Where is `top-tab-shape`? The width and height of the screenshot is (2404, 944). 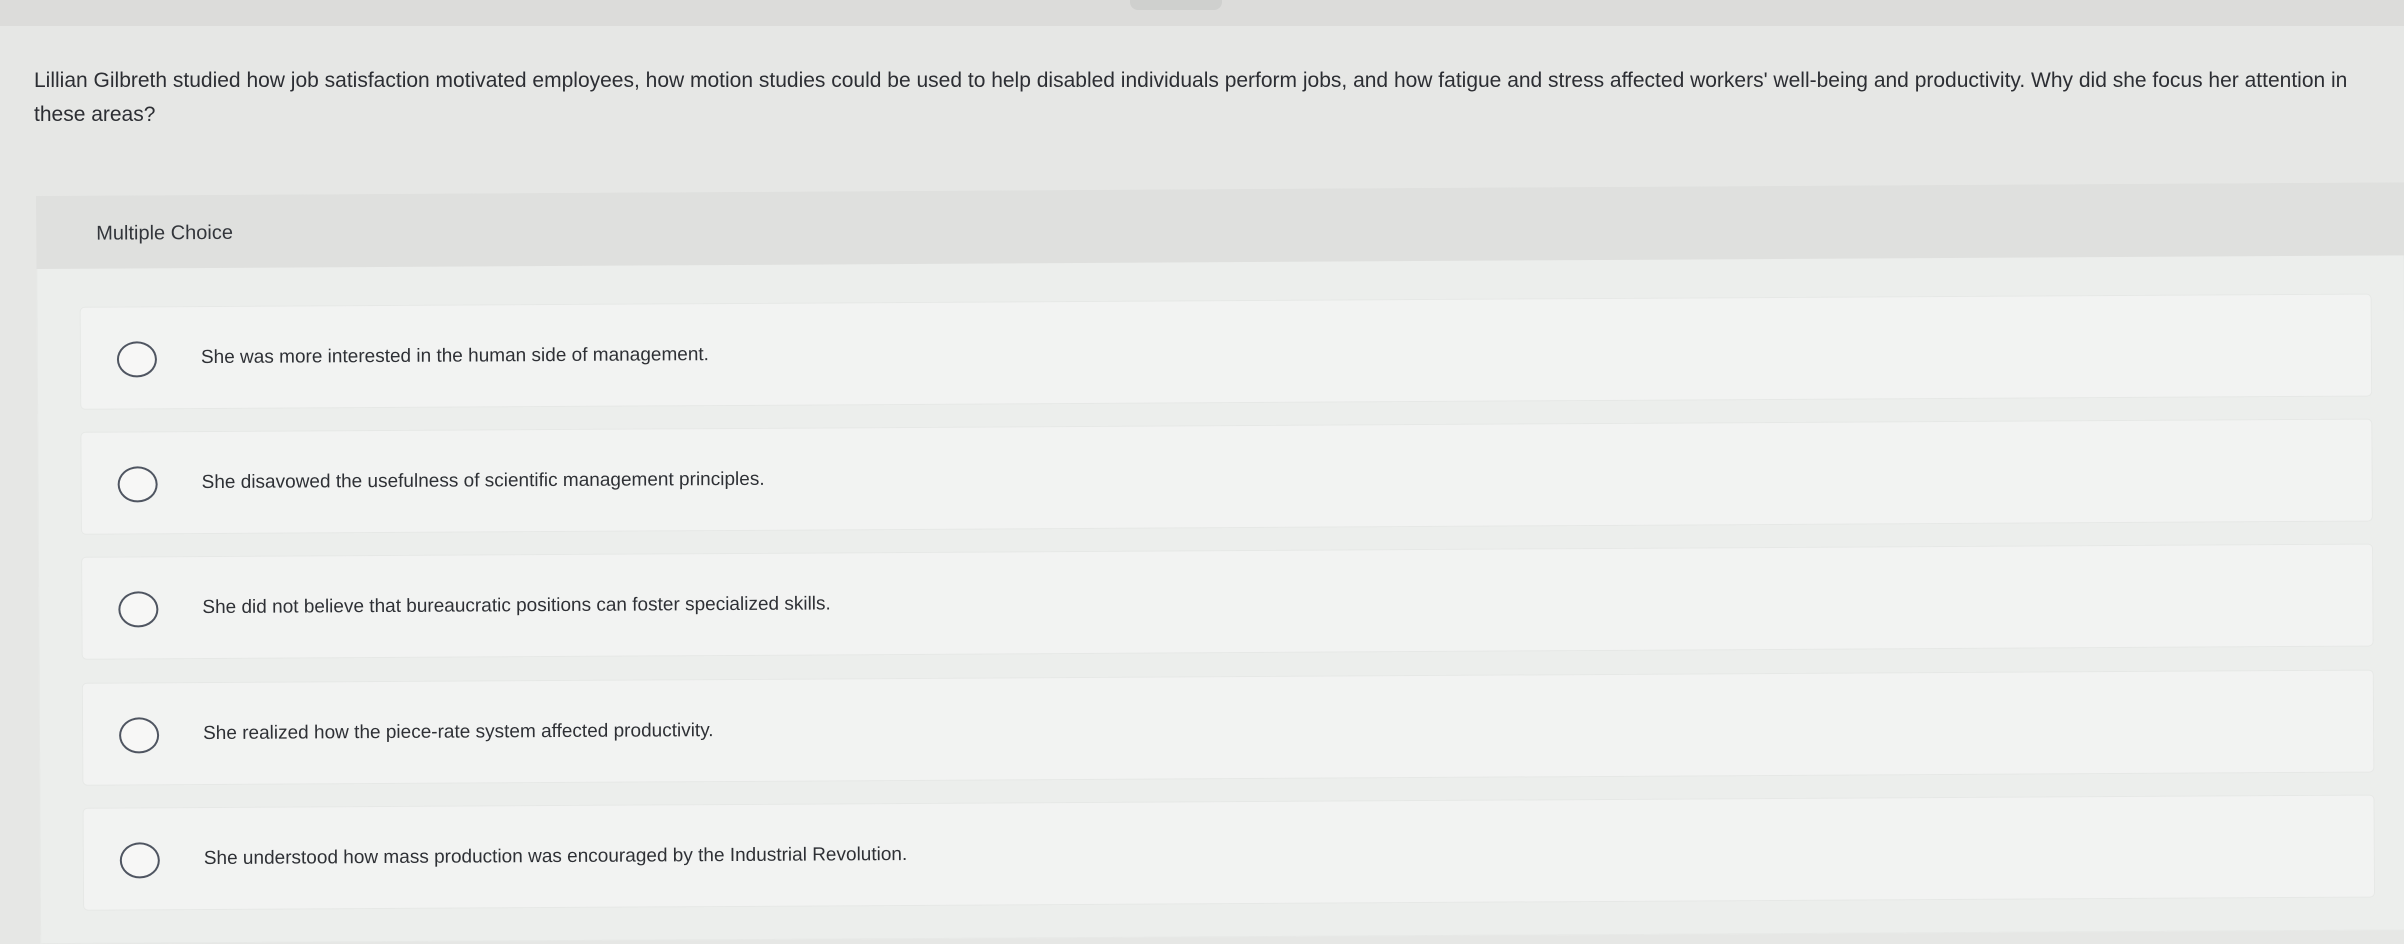
top-tab-shape is located at coordinates (1176, 5).